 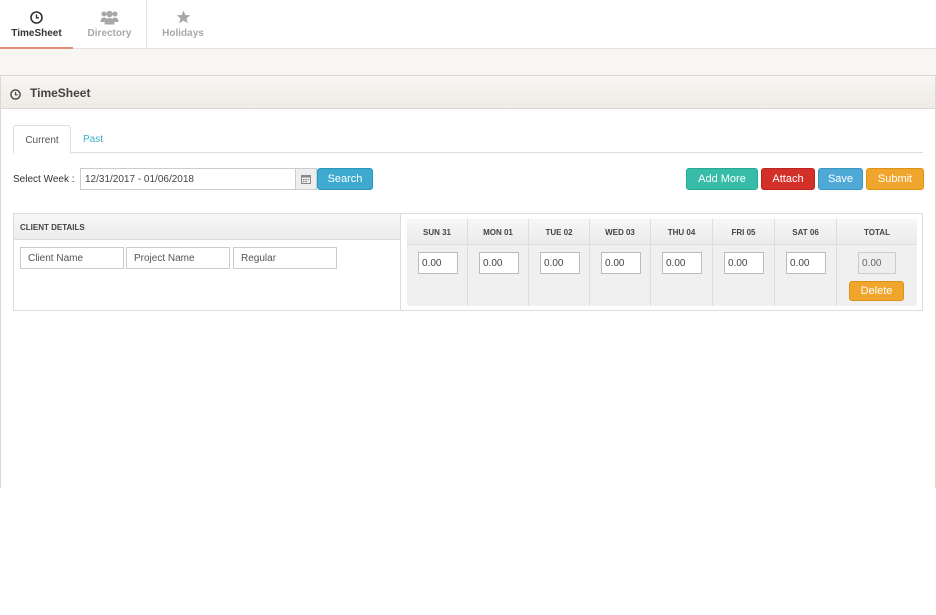 I want to click on client-details-header: CLIENT DETAILS, so click(x=207, y=227).